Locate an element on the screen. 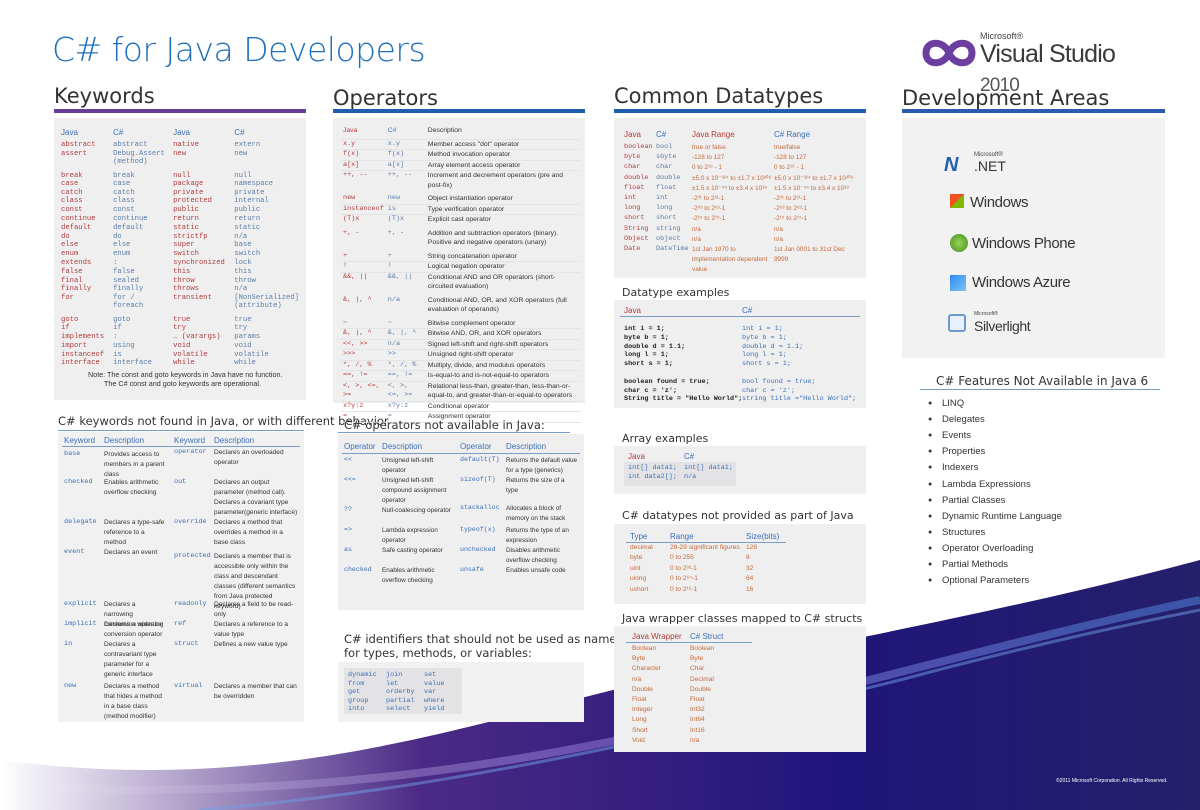  operator-row: new new Object instantiation operator is located at coordinates (461, 198).